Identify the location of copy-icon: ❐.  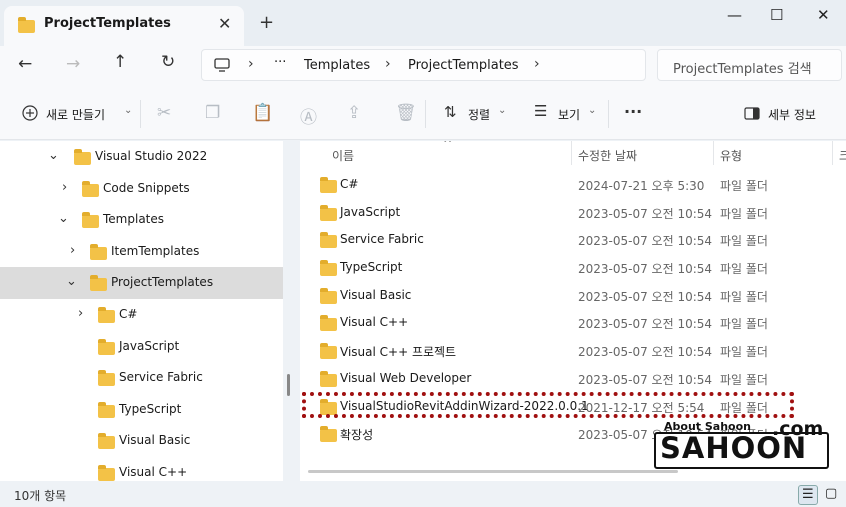
(212, 113).